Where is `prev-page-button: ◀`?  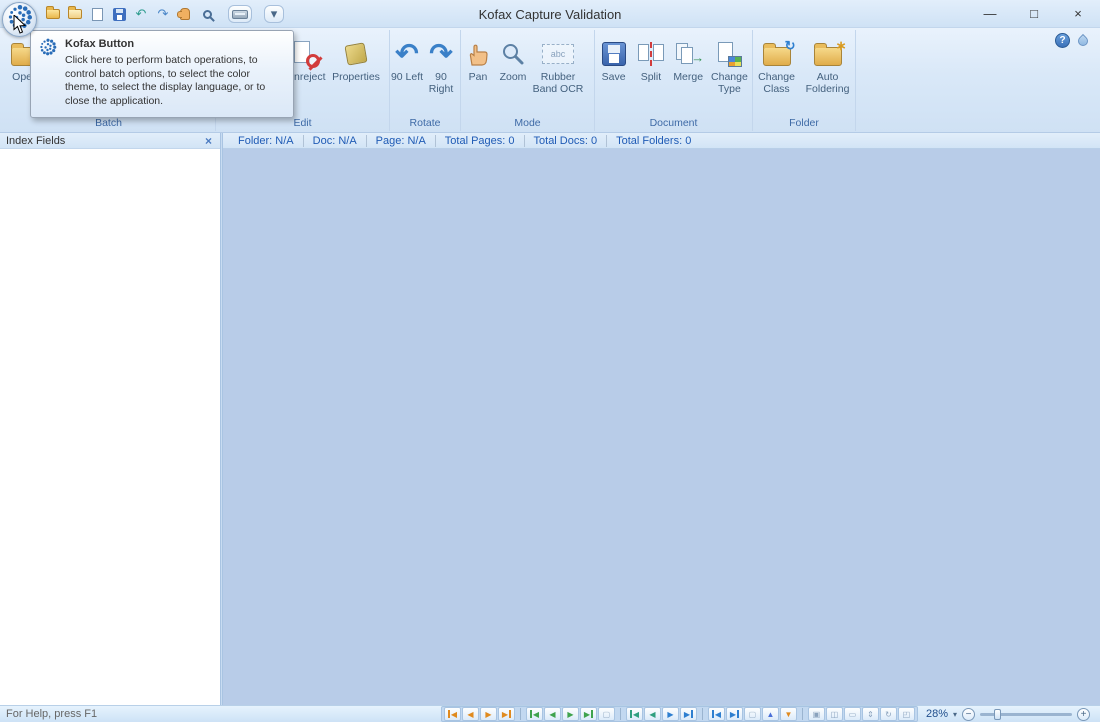 prev-page-button: ◀ is located at coordinates (552, 714).